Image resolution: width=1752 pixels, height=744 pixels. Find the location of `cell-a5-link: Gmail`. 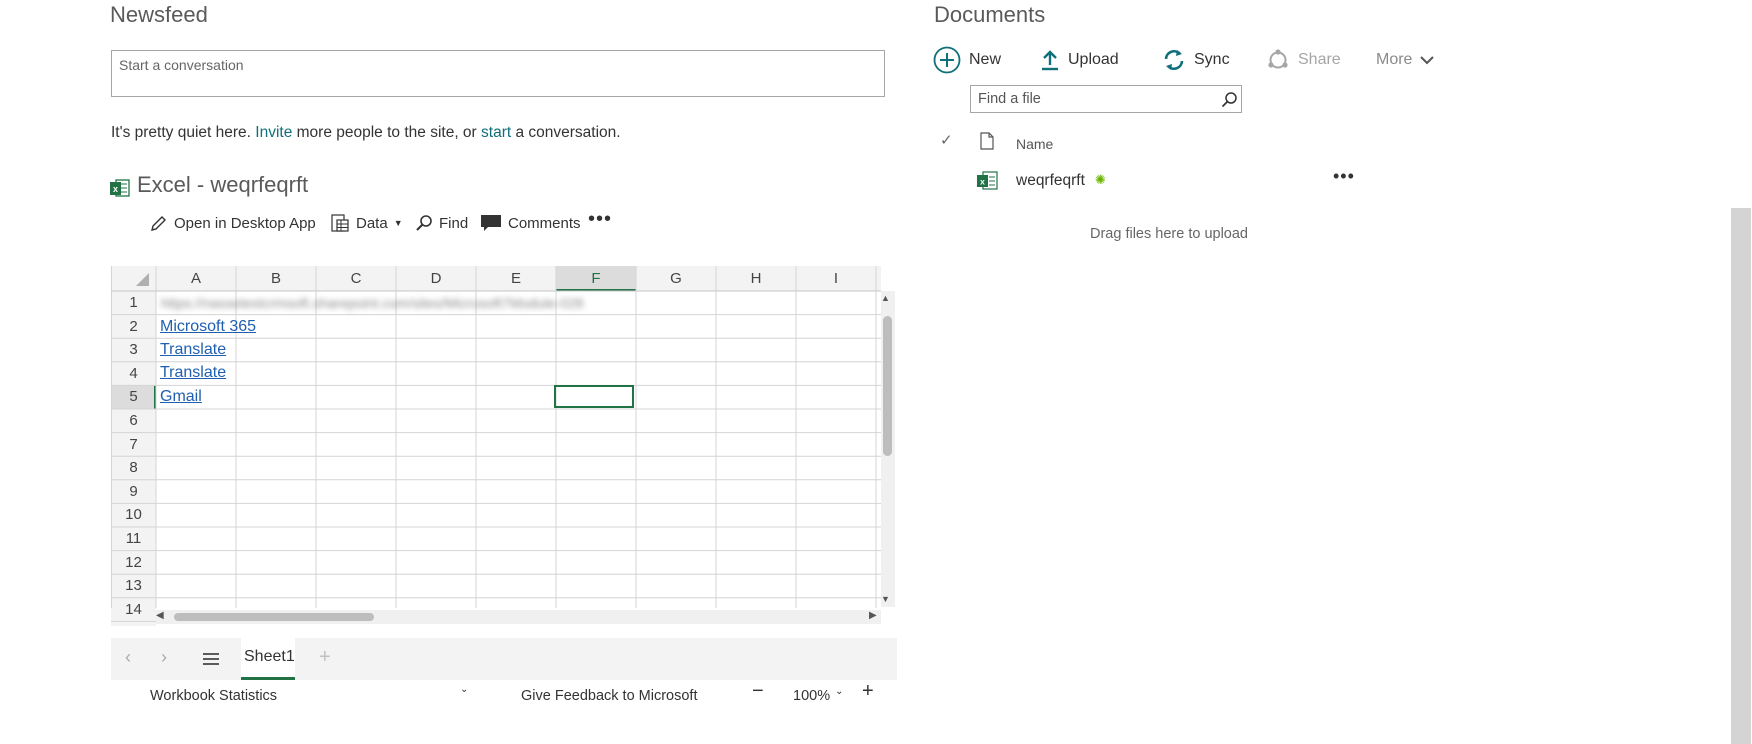

cell-a5-link: Gmail is located at coordinates (181, 397).